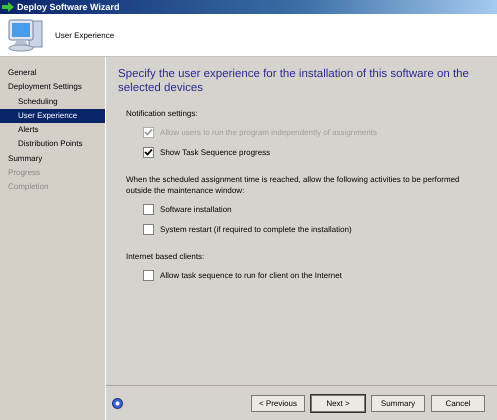  I want to click on heading: Specify the user experience for the installation of this software on the selected devices, so click(294, 81).